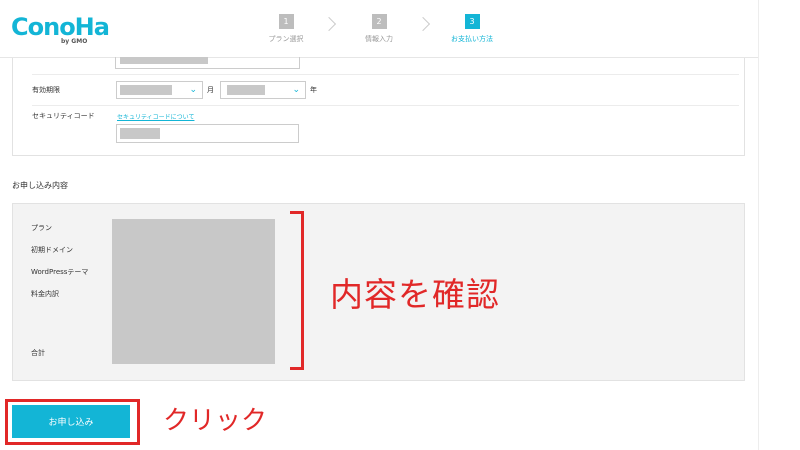 The height and width of the screenshot is (450, 800). What do you see at coordinates (379, 39) in the screenshot?
I see `step-label: 情報入力` at bounding box center [379, 39].